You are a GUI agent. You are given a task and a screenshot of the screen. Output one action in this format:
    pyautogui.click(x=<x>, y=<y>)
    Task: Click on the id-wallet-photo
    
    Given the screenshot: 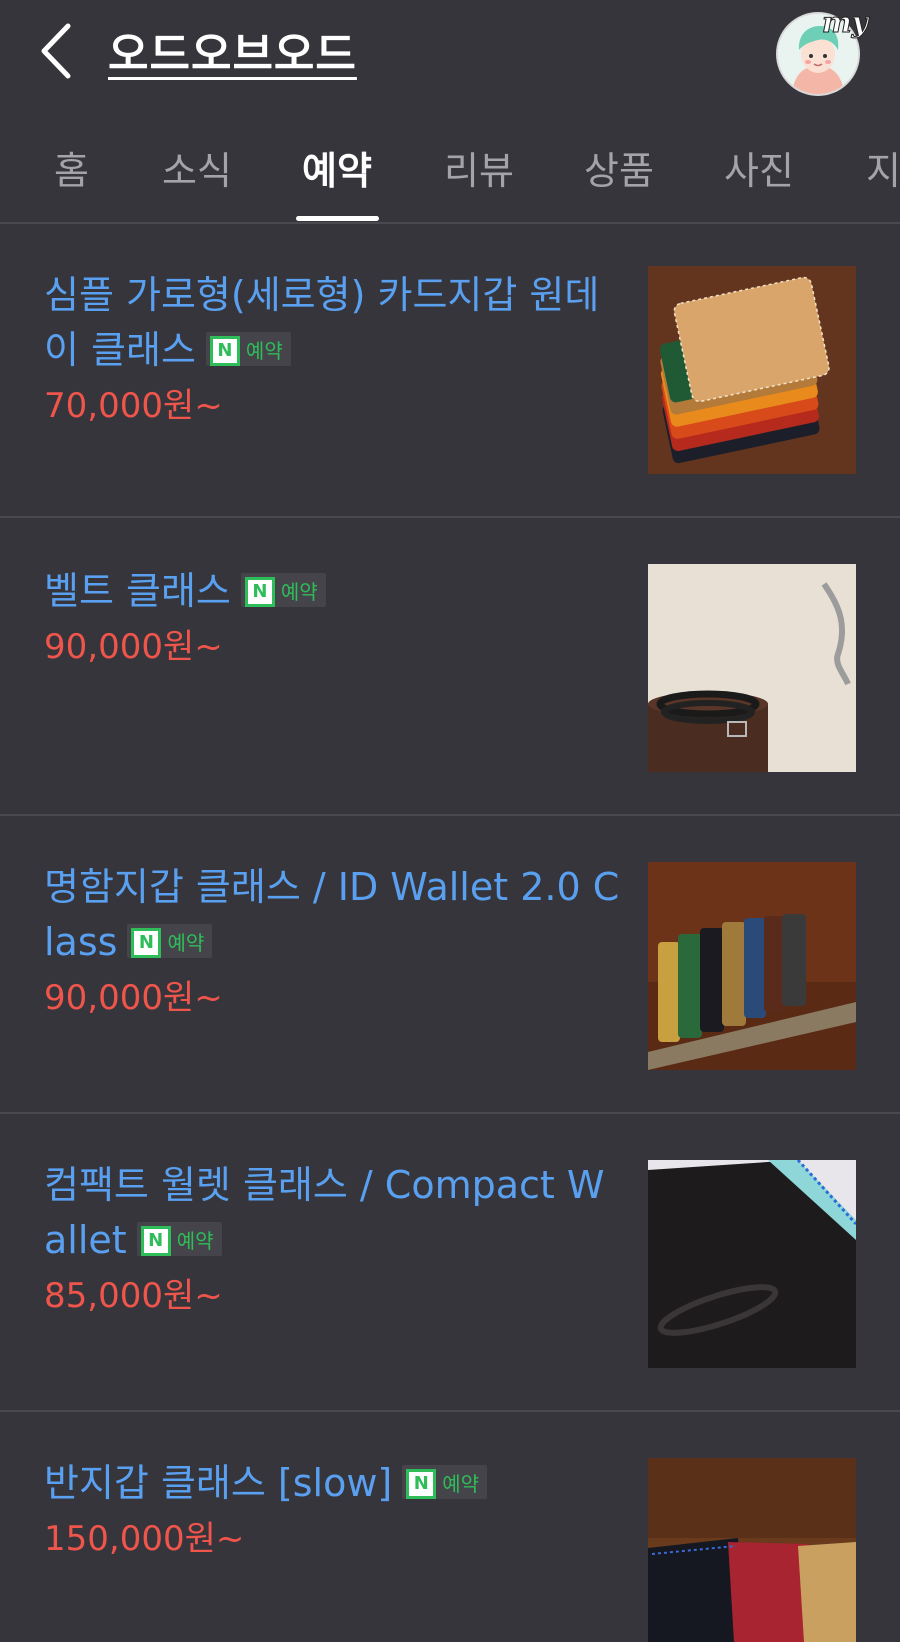 What is the action you would take?
    pyautogui.click(x=752, y=966)
    